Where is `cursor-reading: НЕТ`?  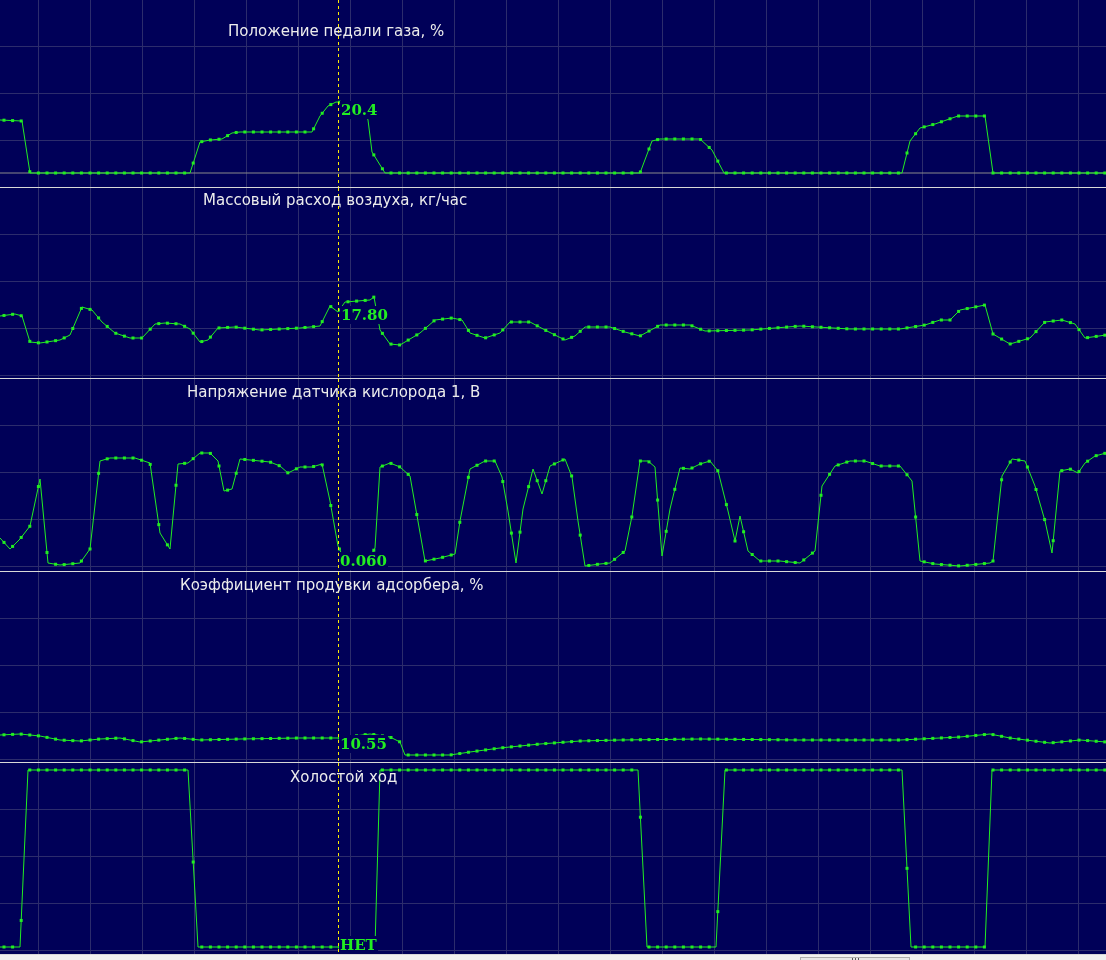
cursor-reading: НЕТ is located at coordinates (358, 945).